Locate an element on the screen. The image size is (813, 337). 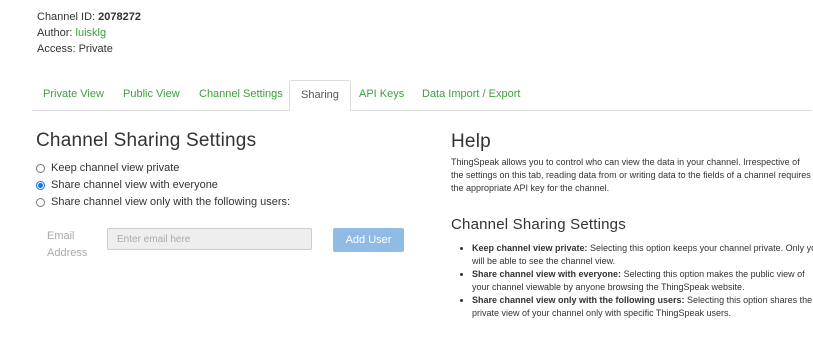
help-title: Help is located at coordinates (471, 141).